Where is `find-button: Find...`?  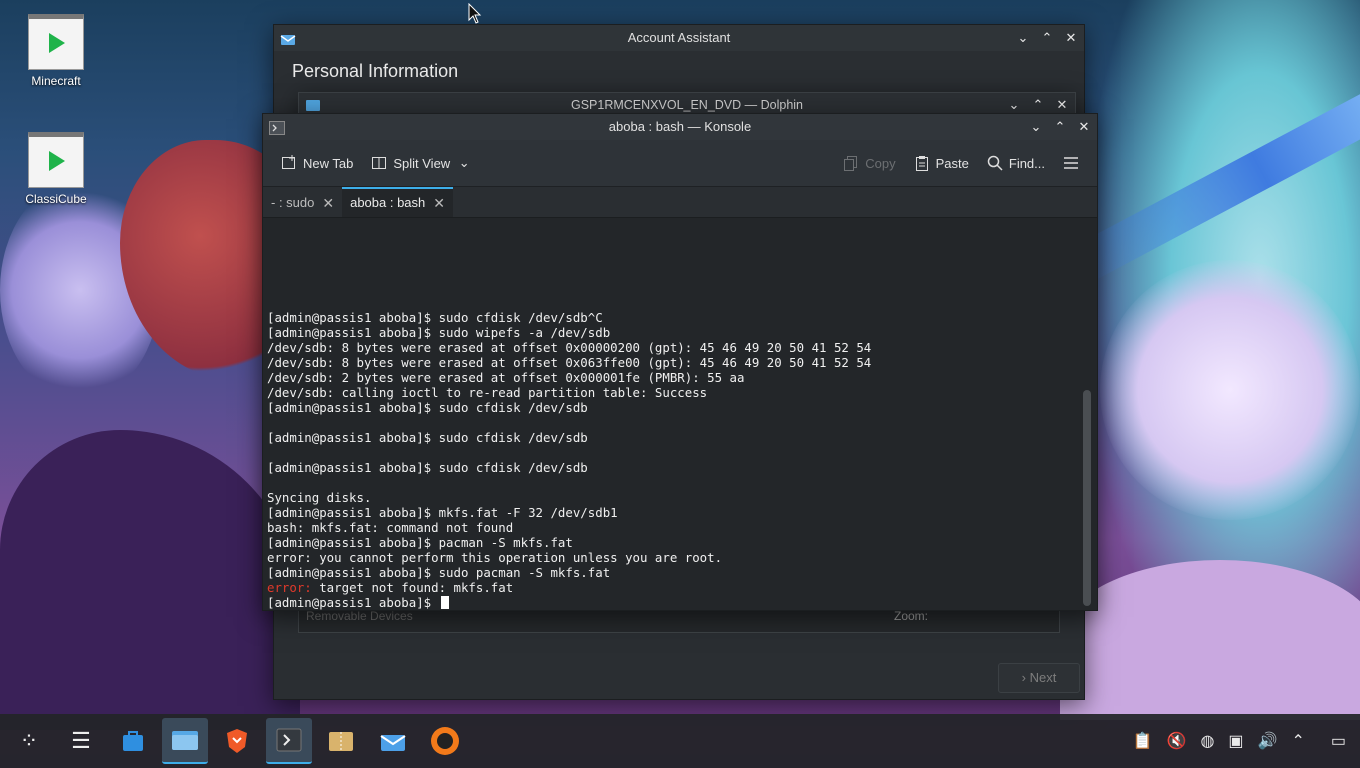 find-button: Find... is located at coordinates (1016, 163).